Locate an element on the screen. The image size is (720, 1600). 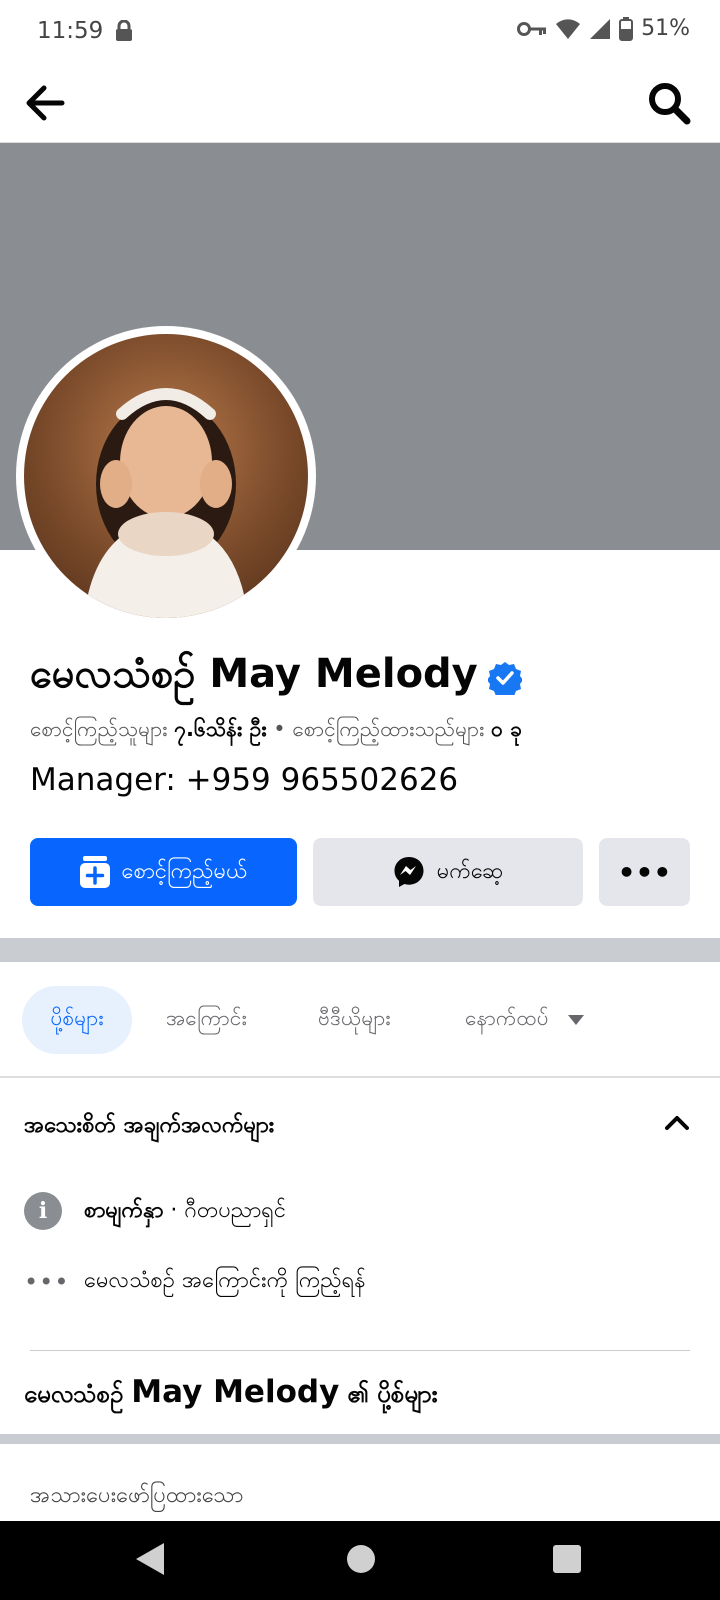
nav-recents-icon is located at coordinates (567, 1559).